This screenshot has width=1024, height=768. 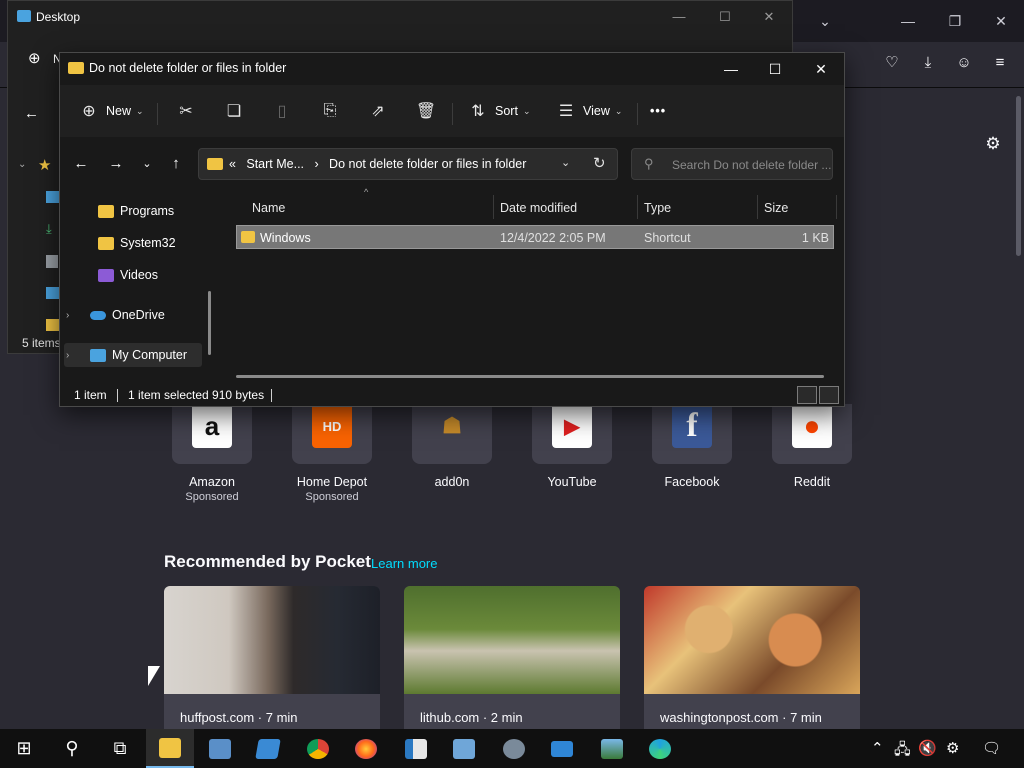 I want to click on windows-start-icon: ⊞, so click(x=24, y=748).